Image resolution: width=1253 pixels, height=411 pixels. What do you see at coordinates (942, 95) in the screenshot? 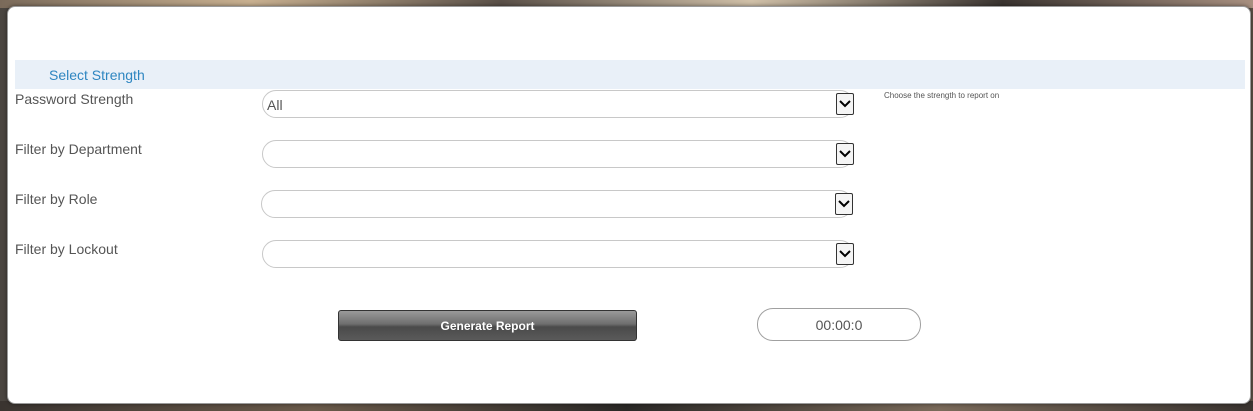
I see `strength-hint: Choose the strength to report on` at bounding box center [942, 95].